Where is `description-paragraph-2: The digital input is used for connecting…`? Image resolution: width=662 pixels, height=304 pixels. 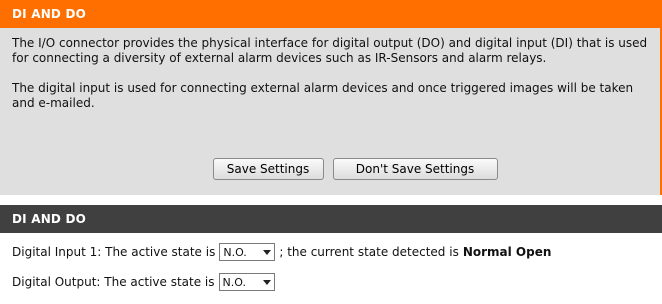
description-paragraph-2: The digital input is used for connecting… is located at coordinates (323, 95).